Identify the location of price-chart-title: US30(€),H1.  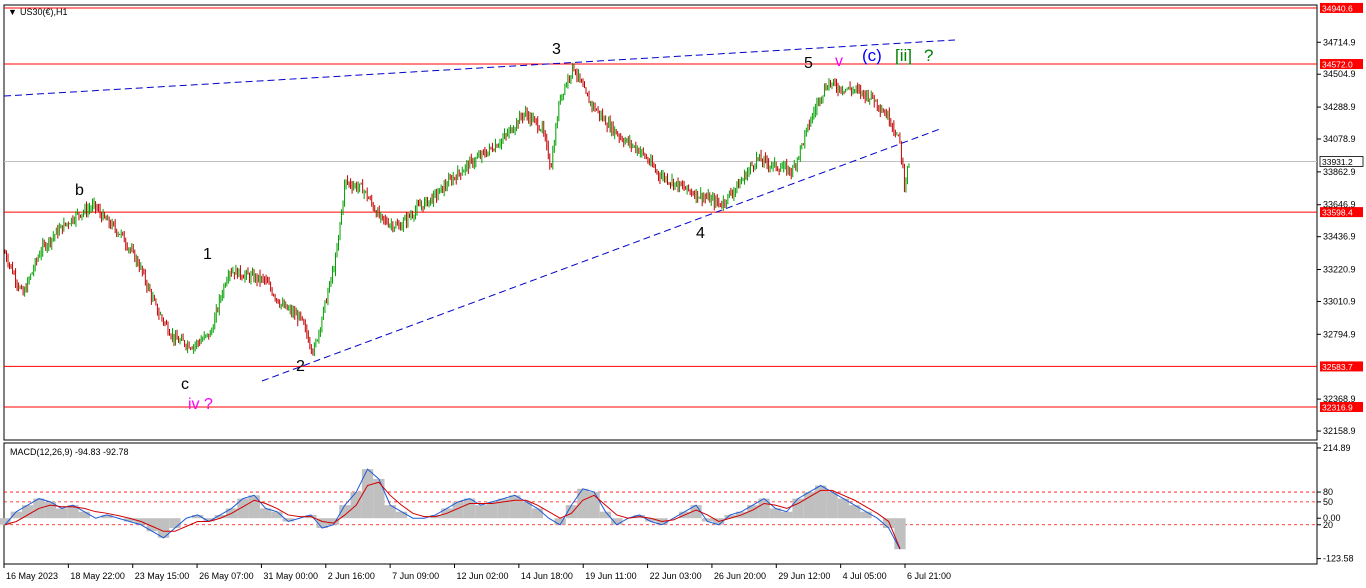
(44, 12).